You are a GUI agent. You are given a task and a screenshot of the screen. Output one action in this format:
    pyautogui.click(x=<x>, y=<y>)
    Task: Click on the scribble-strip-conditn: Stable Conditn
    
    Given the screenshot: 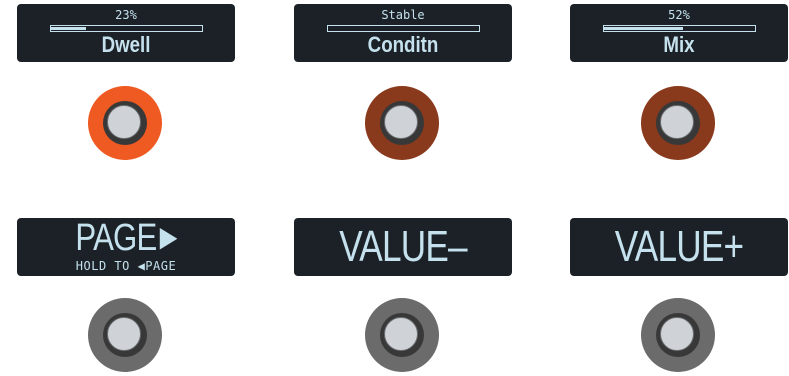 What is the action you would take?
    pyautogui.click(x=403, y=33)
    